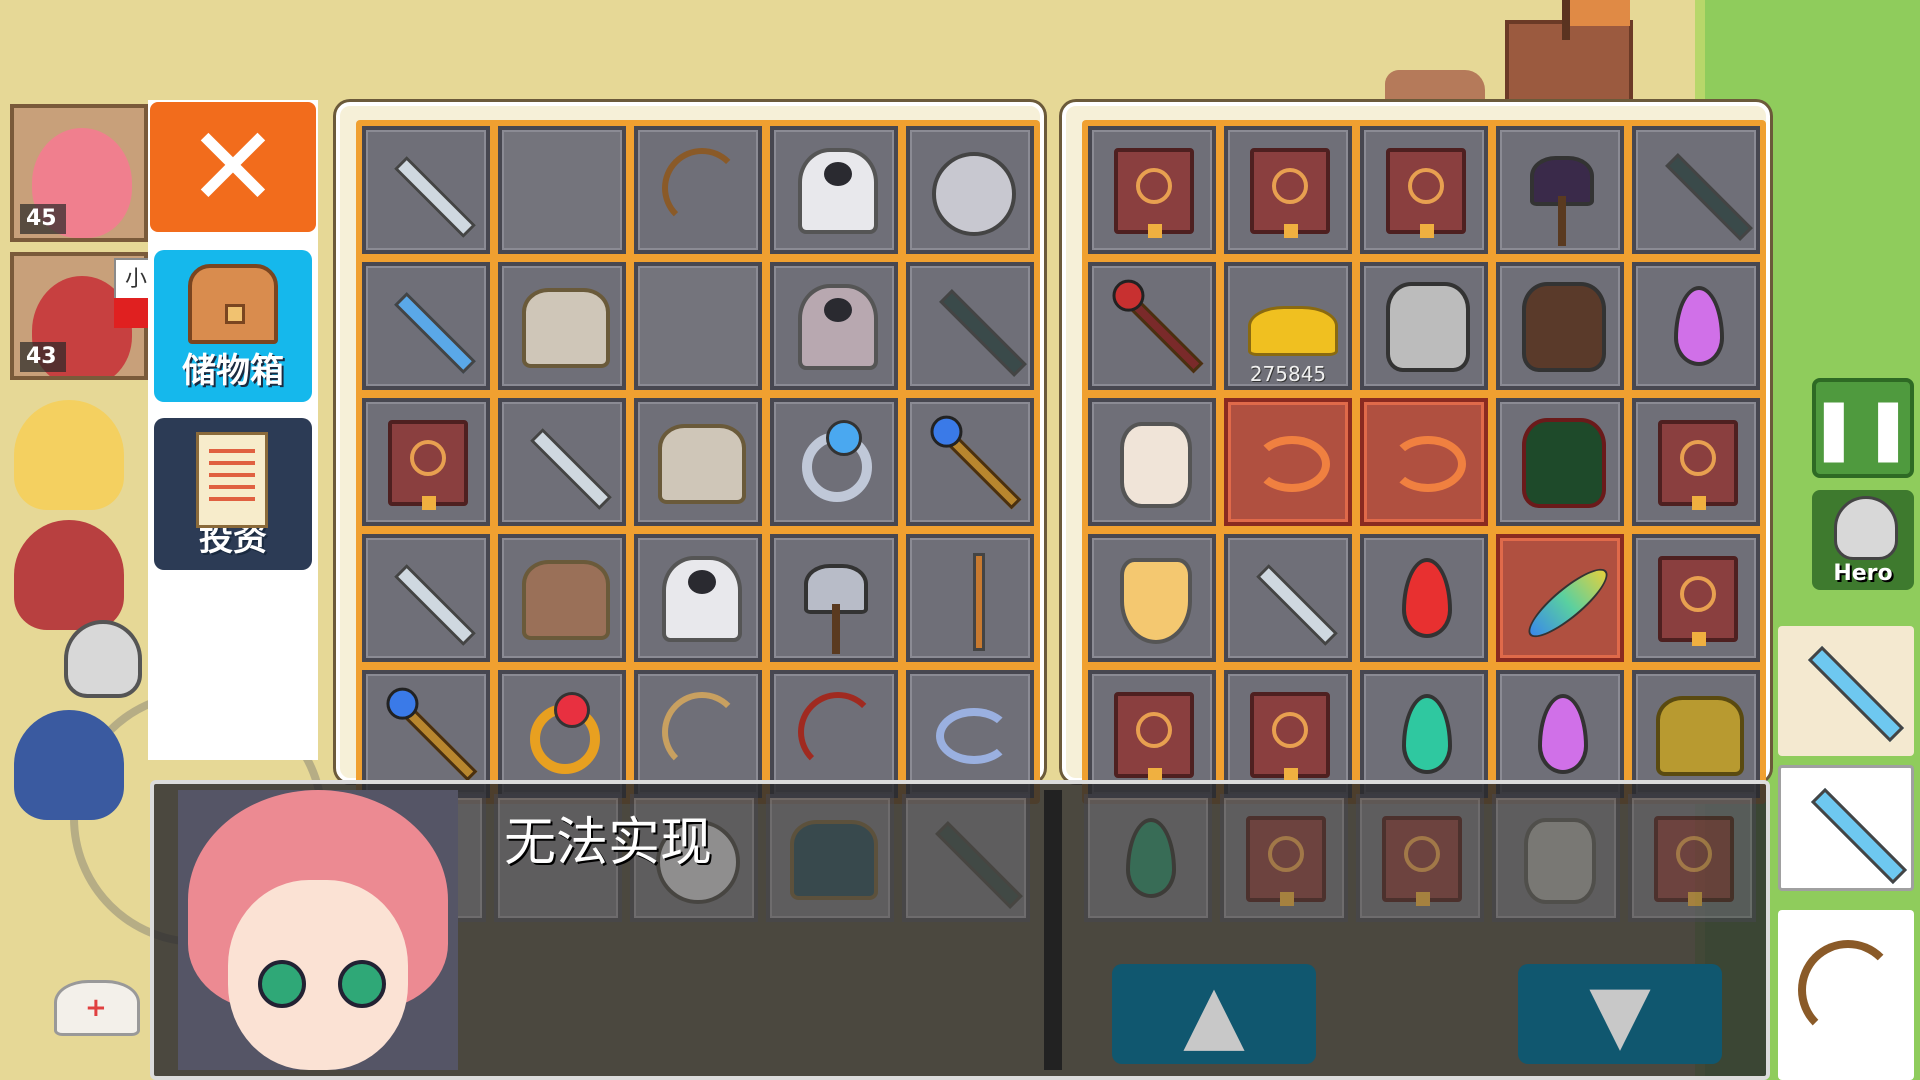 This screenshot has height=1080, width=1920. What do you see at coordinates (233, 167) in the screenshot?
I see `close-button: ✕` at bounding box center [233, 167].